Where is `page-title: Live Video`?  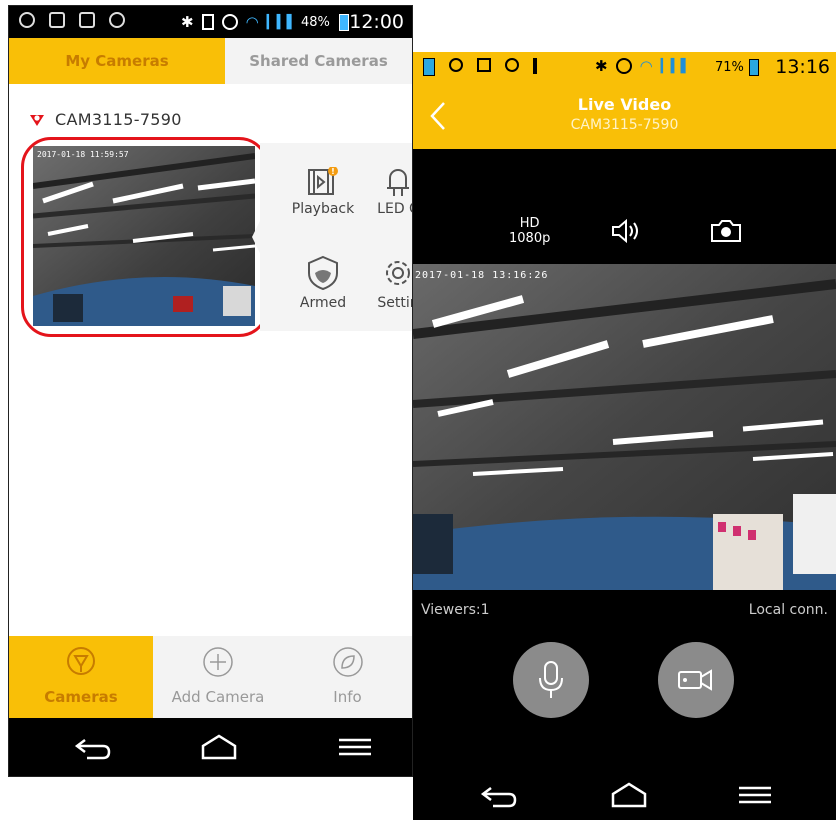
page-title: Live Video is located at coordinates (624, 104).